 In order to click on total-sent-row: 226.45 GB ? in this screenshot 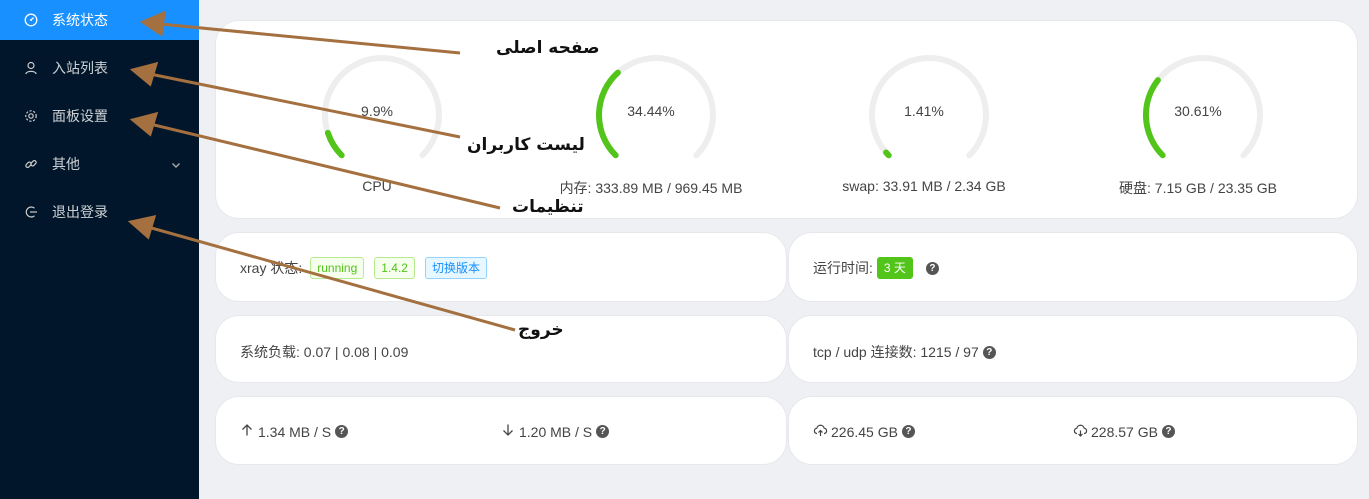, I will do `click(864, 431)`.